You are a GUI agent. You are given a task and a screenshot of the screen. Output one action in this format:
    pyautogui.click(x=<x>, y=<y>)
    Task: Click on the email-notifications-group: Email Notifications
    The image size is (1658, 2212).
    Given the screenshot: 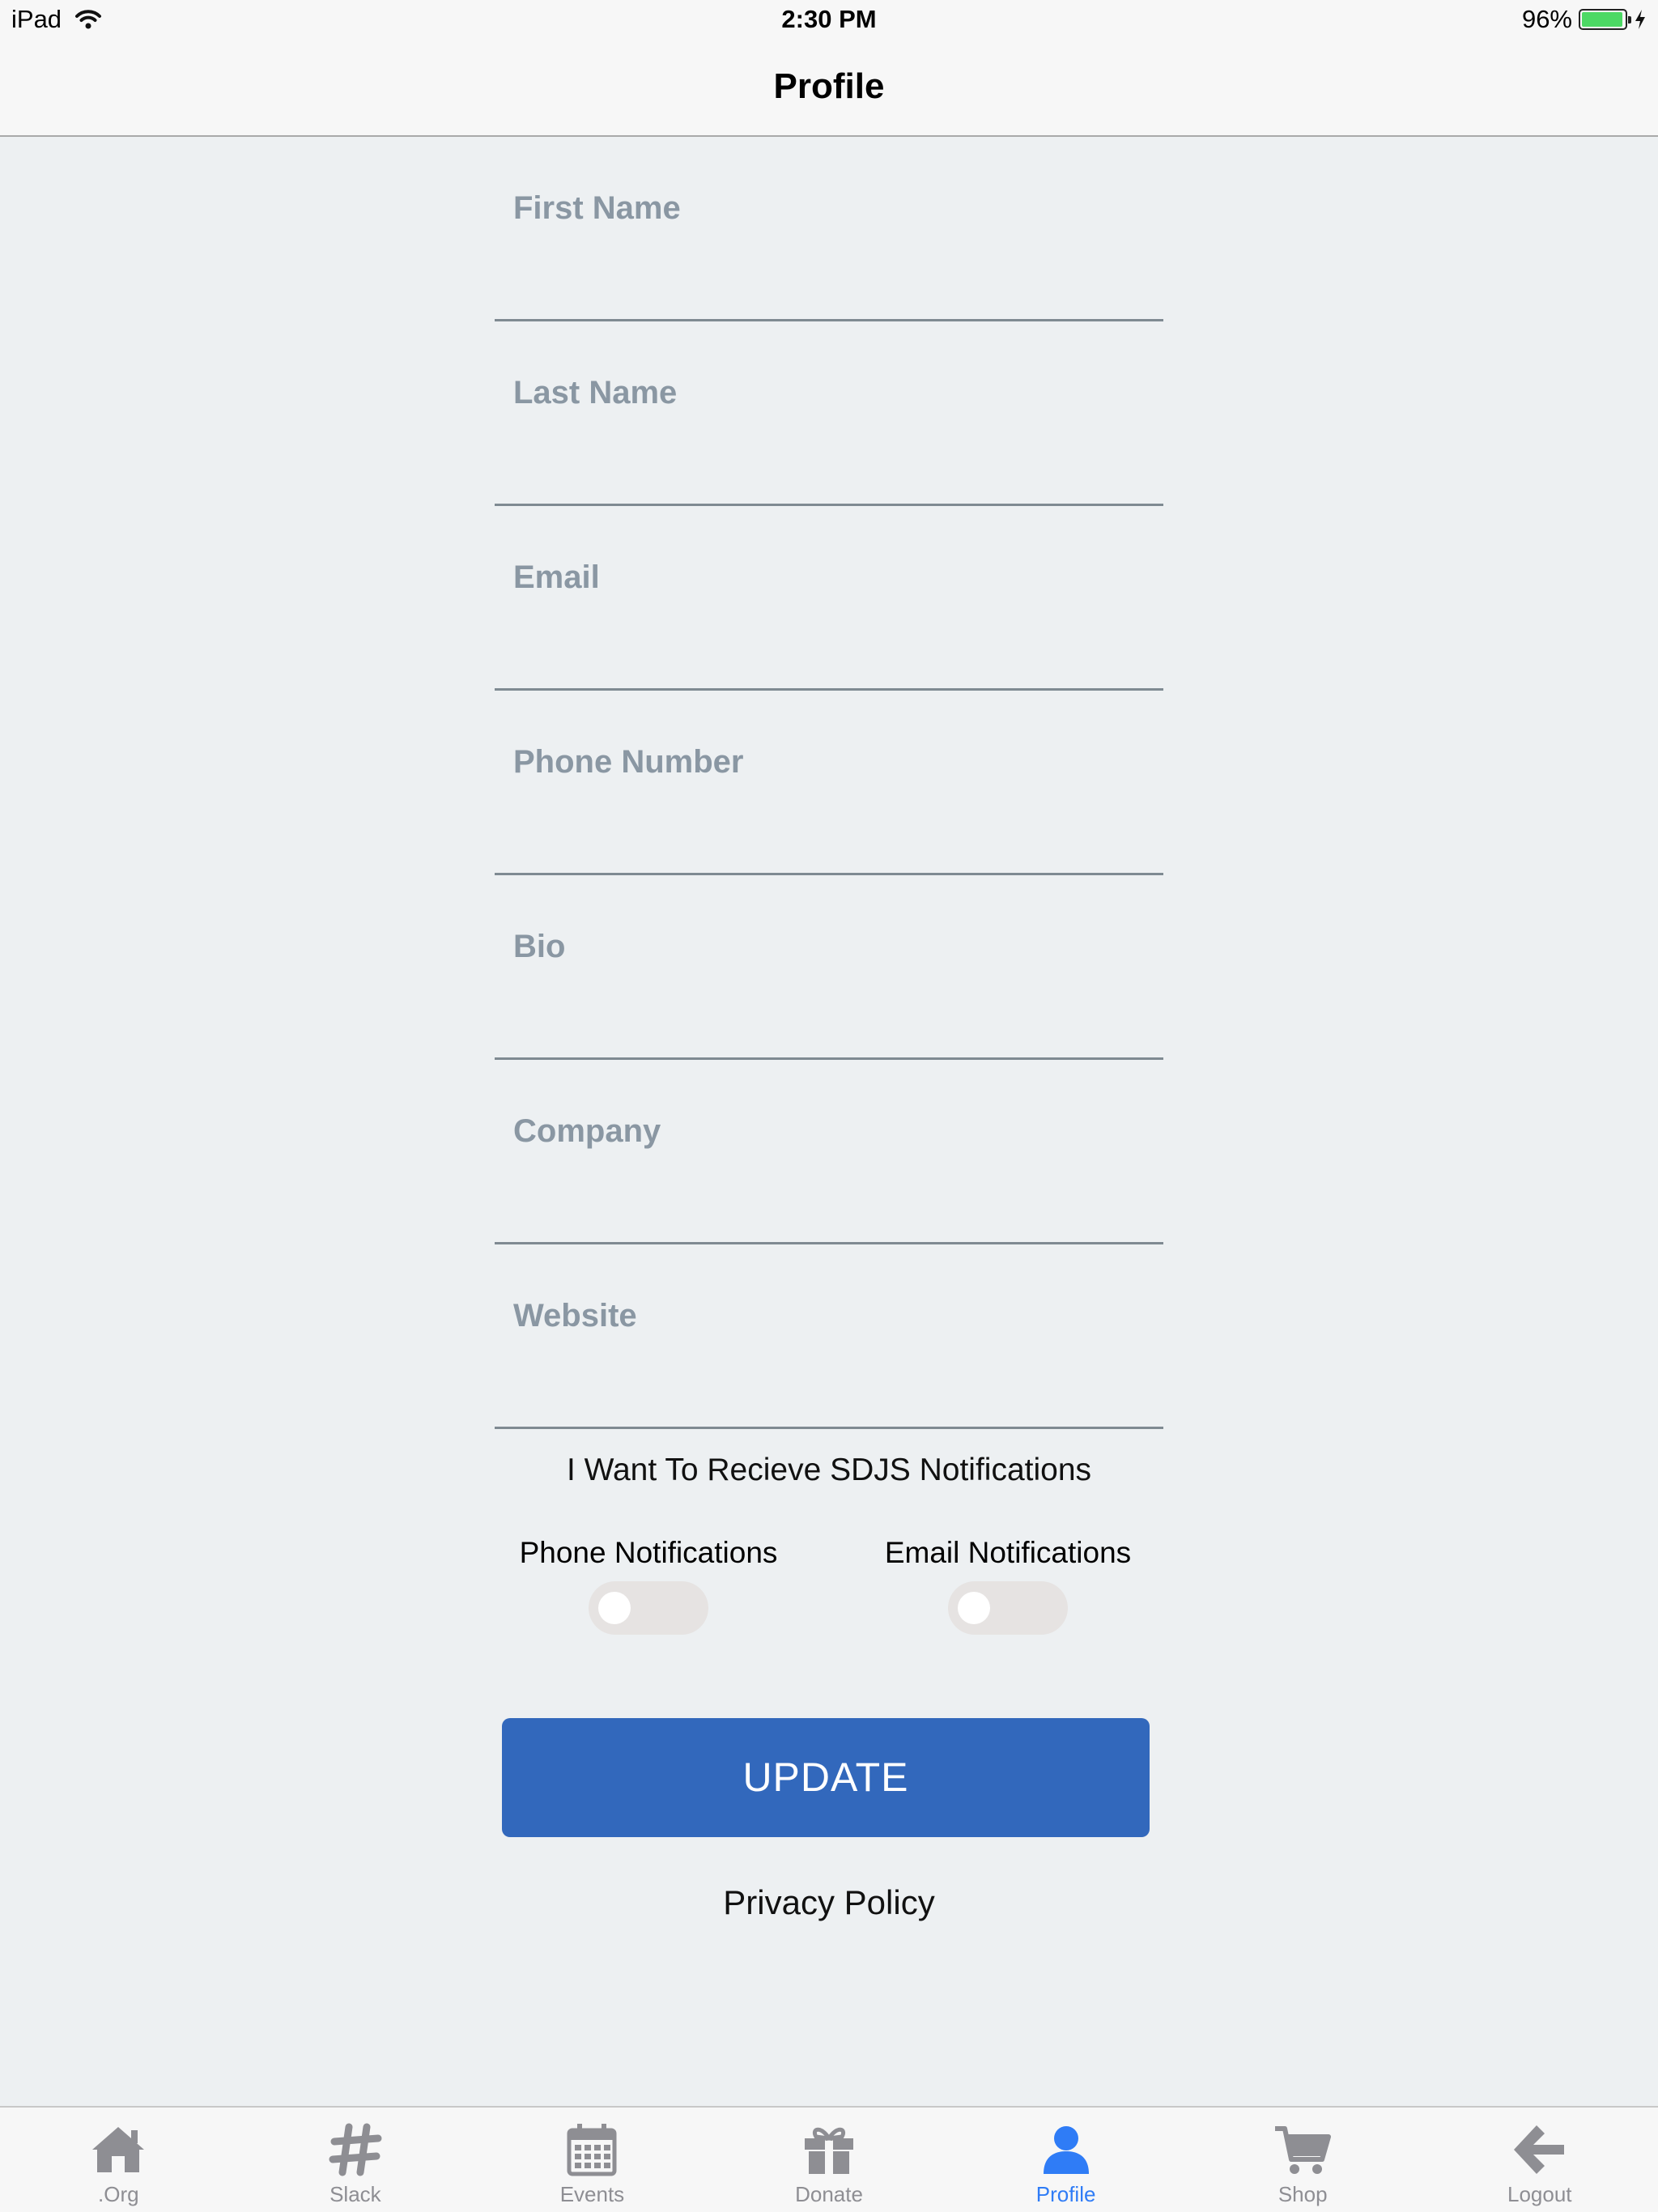 What is the action you would take?
    pyautogui.click(x=1008, y=1586)
    